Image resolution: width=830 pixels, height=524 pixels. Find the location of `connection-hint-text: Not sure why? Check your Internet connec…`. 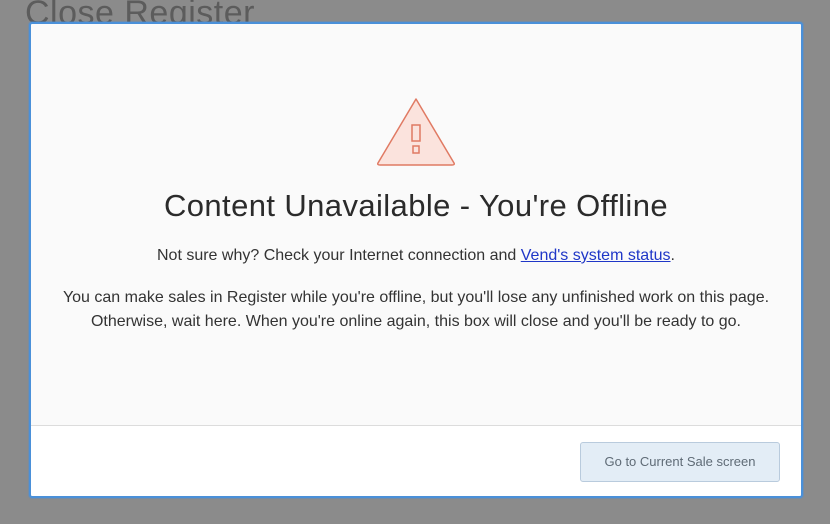

connection-hint-text: Not sure why? Check your Internet connec… is located at coordinates (338, 255).